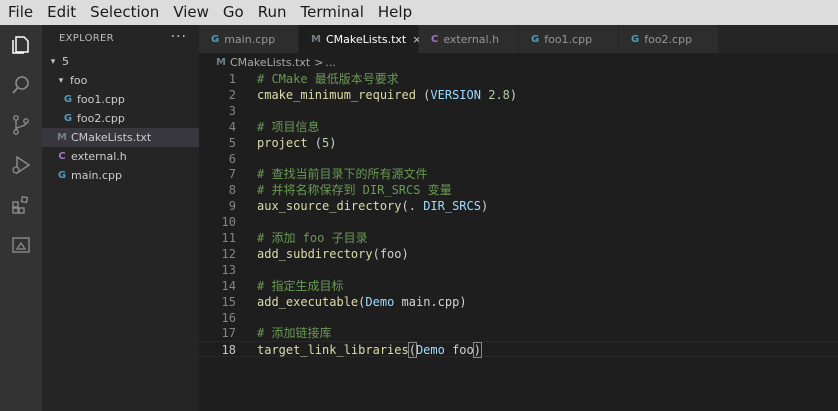 This screenshot has height=411, width=838. What do you see at coordinates (300, 285) in the screenshot?
I see `code-token: # 指定生成目标` at bounding box center [300, 285].